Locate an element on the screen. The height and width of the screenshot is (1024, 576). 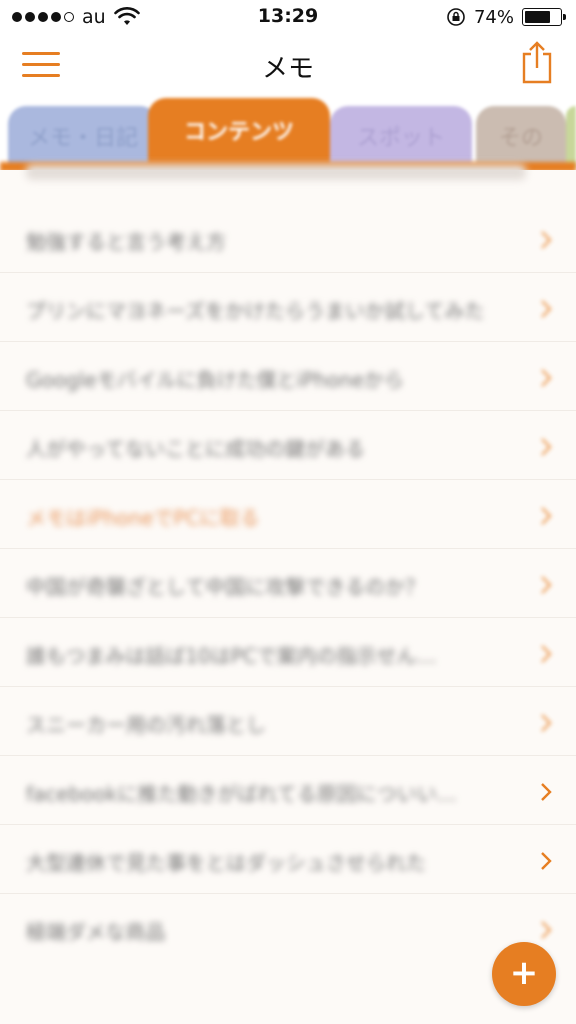
list-item: 大型連休で見た事をとはダッシュさせられた is located at coordinates (288, 859).